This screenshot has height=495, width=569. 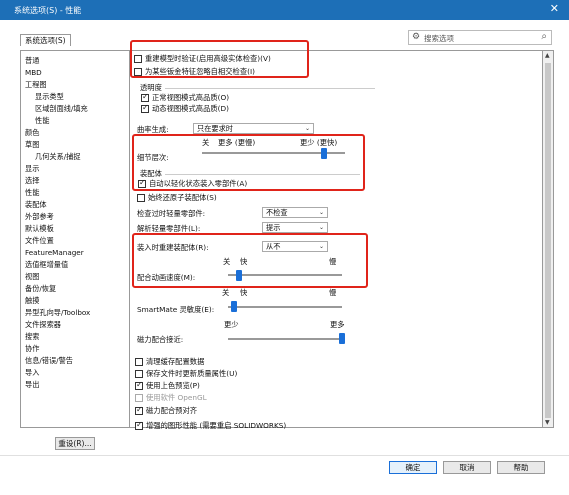 I want to click on tree-item-sketch: 草图, so click(x=32, y=144).